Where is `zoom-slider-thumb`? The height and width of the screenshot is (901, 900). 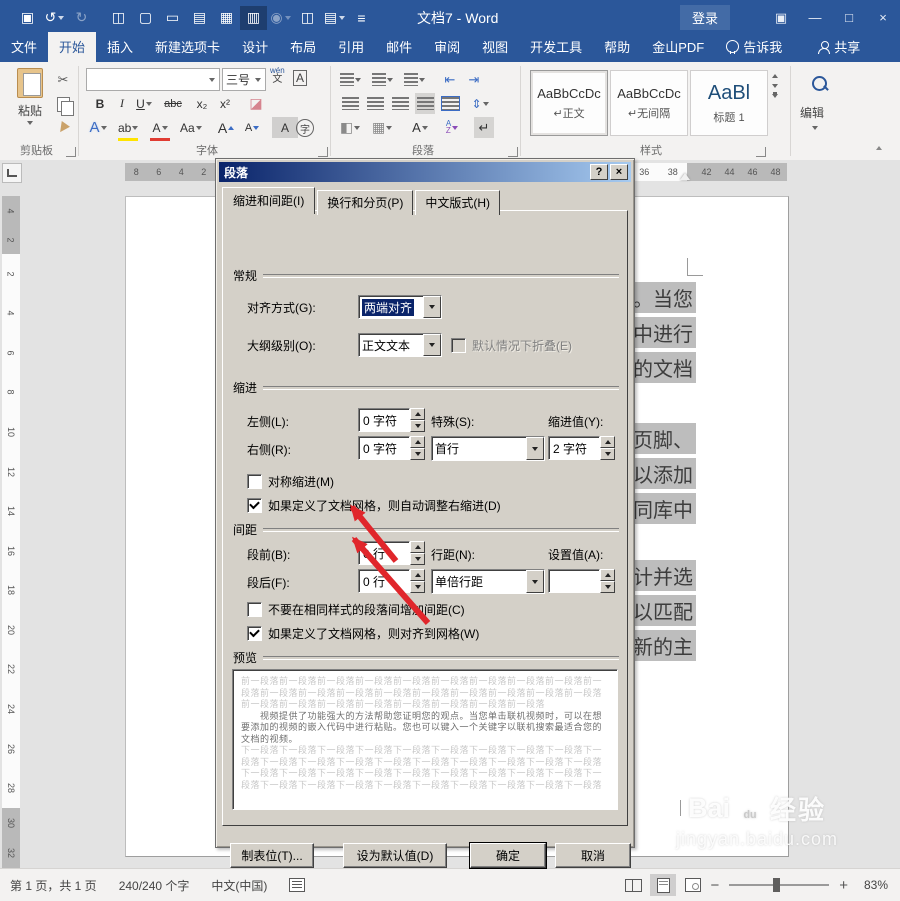 zoom-slider-thumb is located at coordinates (777, 885).